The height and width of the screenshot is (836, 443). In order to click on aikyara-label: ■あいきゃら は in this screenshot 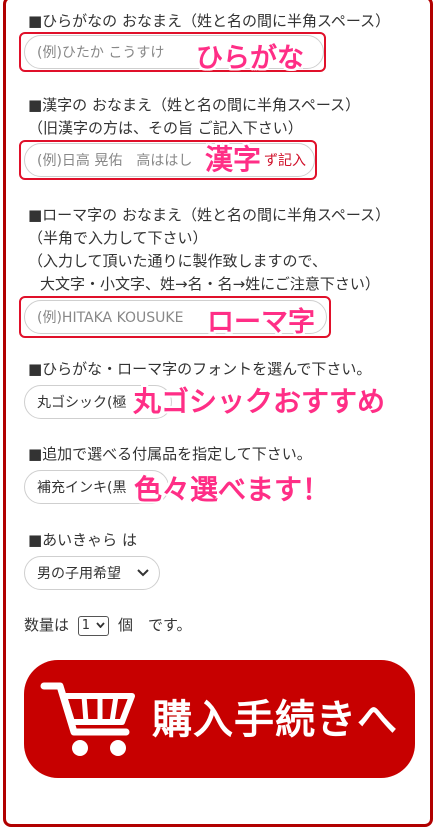, I will do `click(82, 540)`.